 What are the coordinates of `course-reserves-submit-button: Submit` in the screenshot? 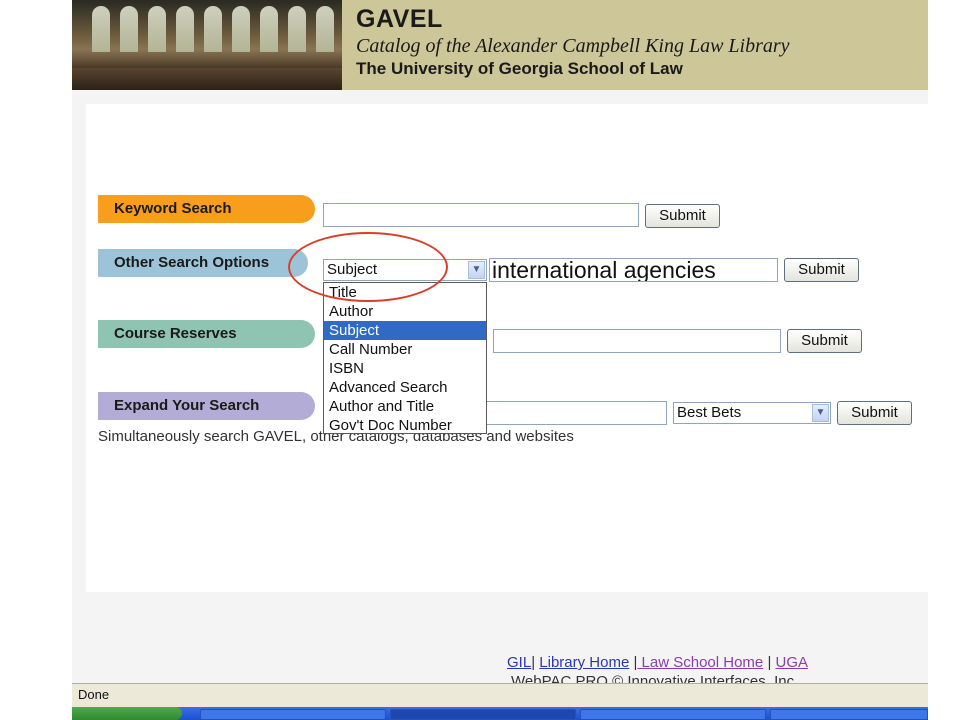 It's located at (824, 341).